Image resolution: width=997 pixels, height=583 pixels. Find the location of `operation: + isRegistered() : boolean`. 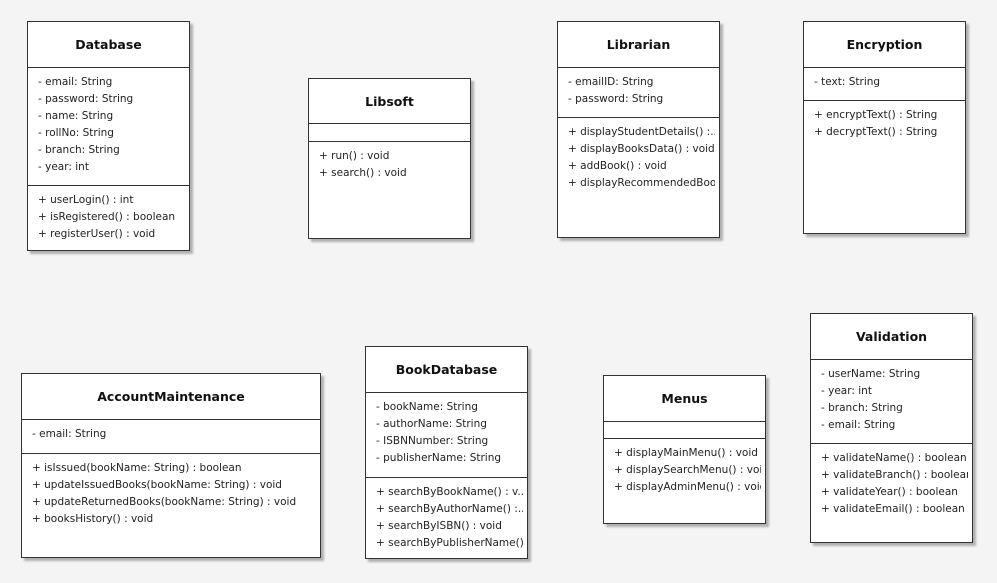

operation: + isRegistered() : boolean is located at coordinates (107, 217).